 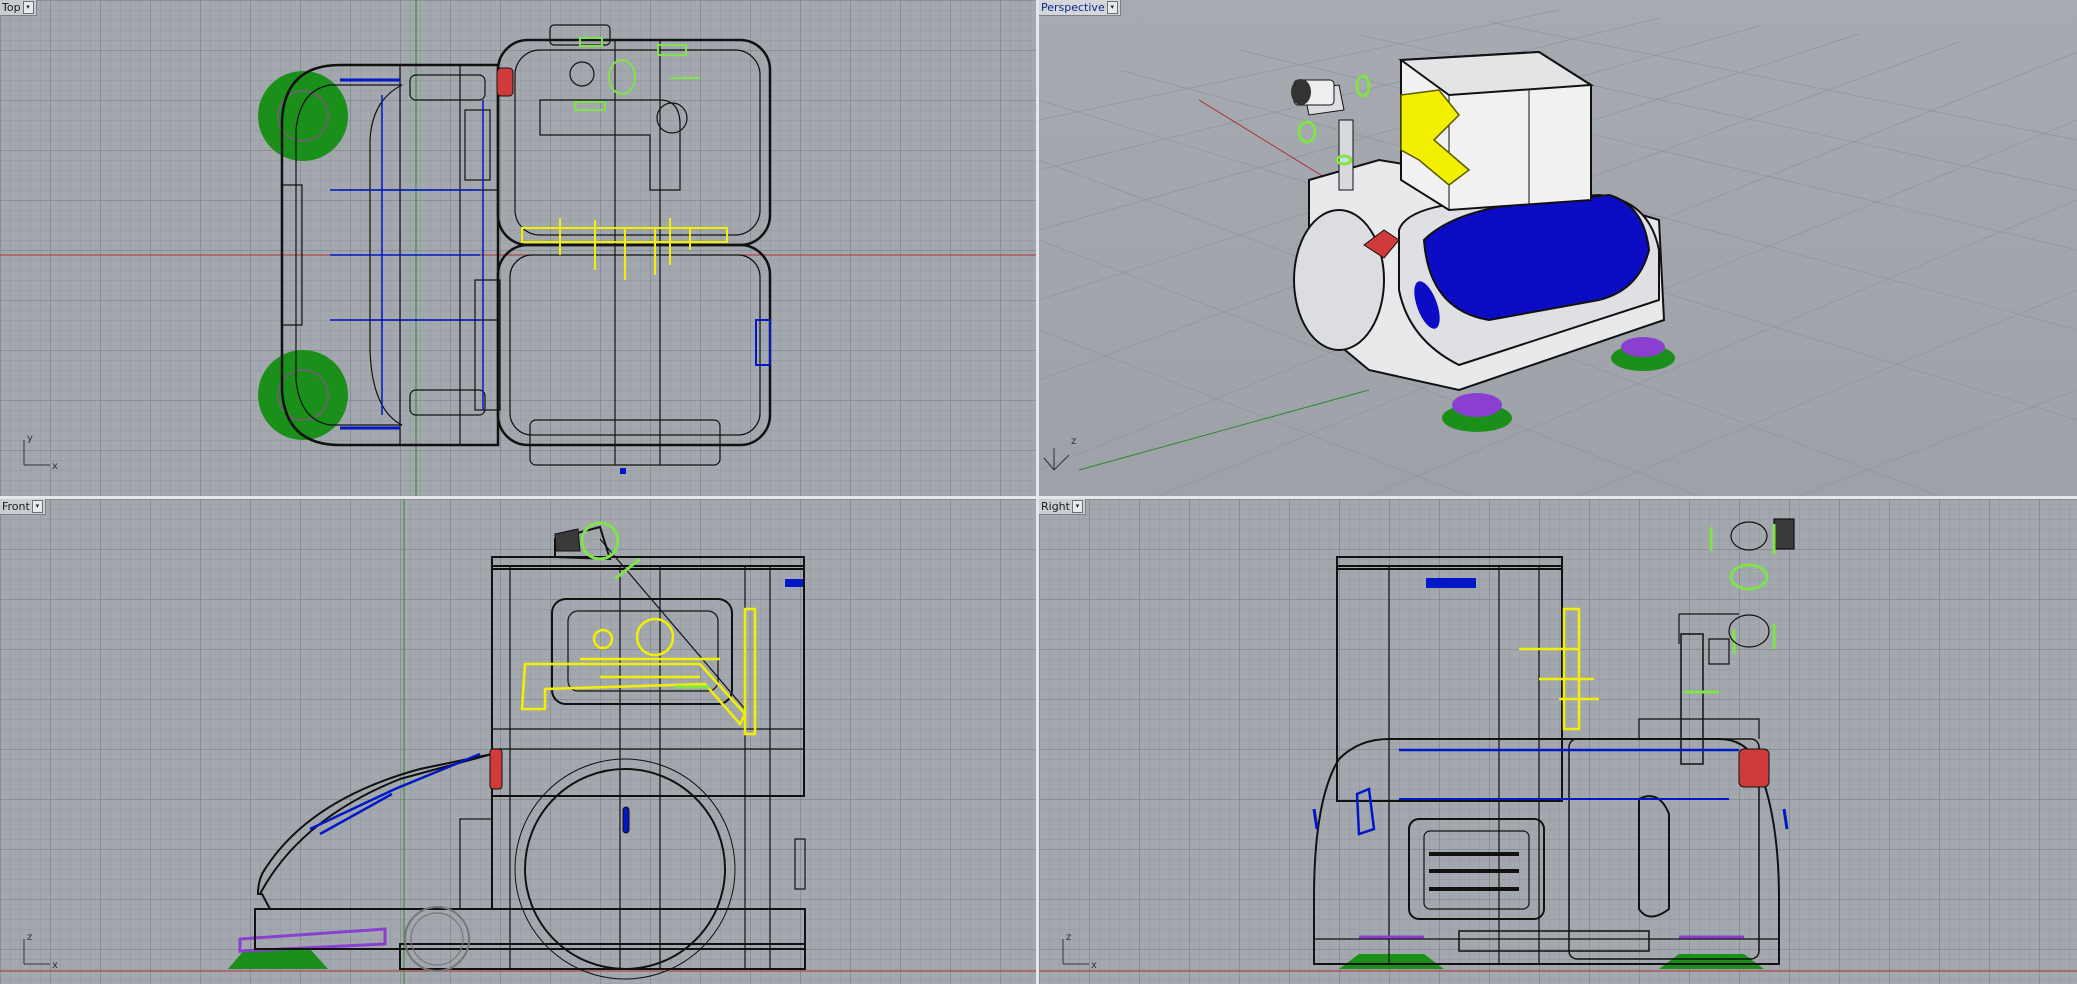 I want to click on viewport-tab-top: Top ▾, so click(x=18, y=8).